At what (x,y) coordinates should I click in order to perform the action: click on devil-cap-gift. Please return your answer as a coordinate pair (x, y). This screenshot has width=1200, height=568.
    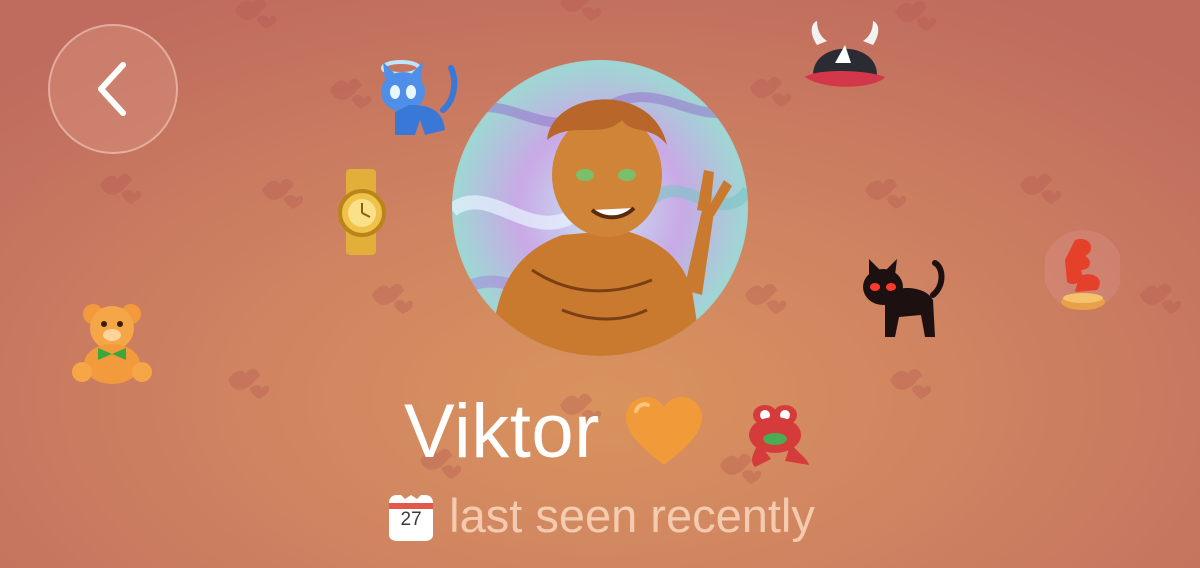
    Looking at the image, I should click on (845, 60).